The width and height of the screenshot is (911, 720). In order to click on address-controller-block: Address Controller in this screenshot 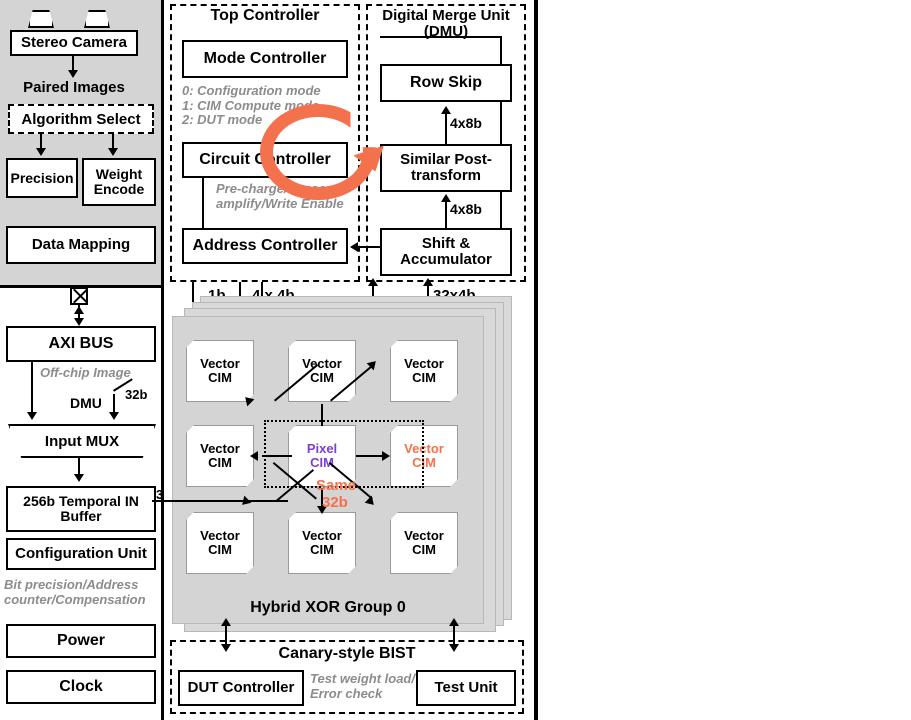, I will do `click(265, 246)`.